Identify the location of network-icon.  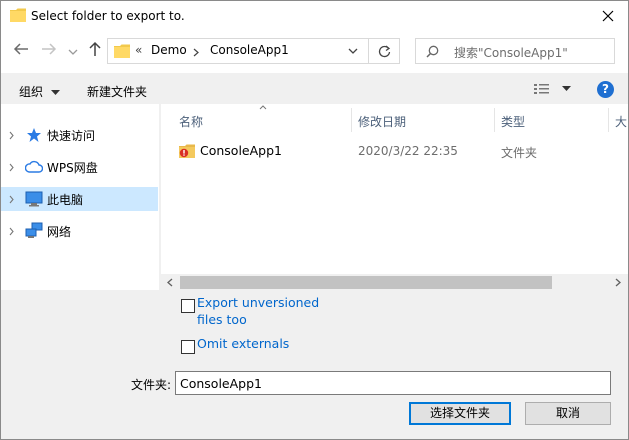
(34, 230).